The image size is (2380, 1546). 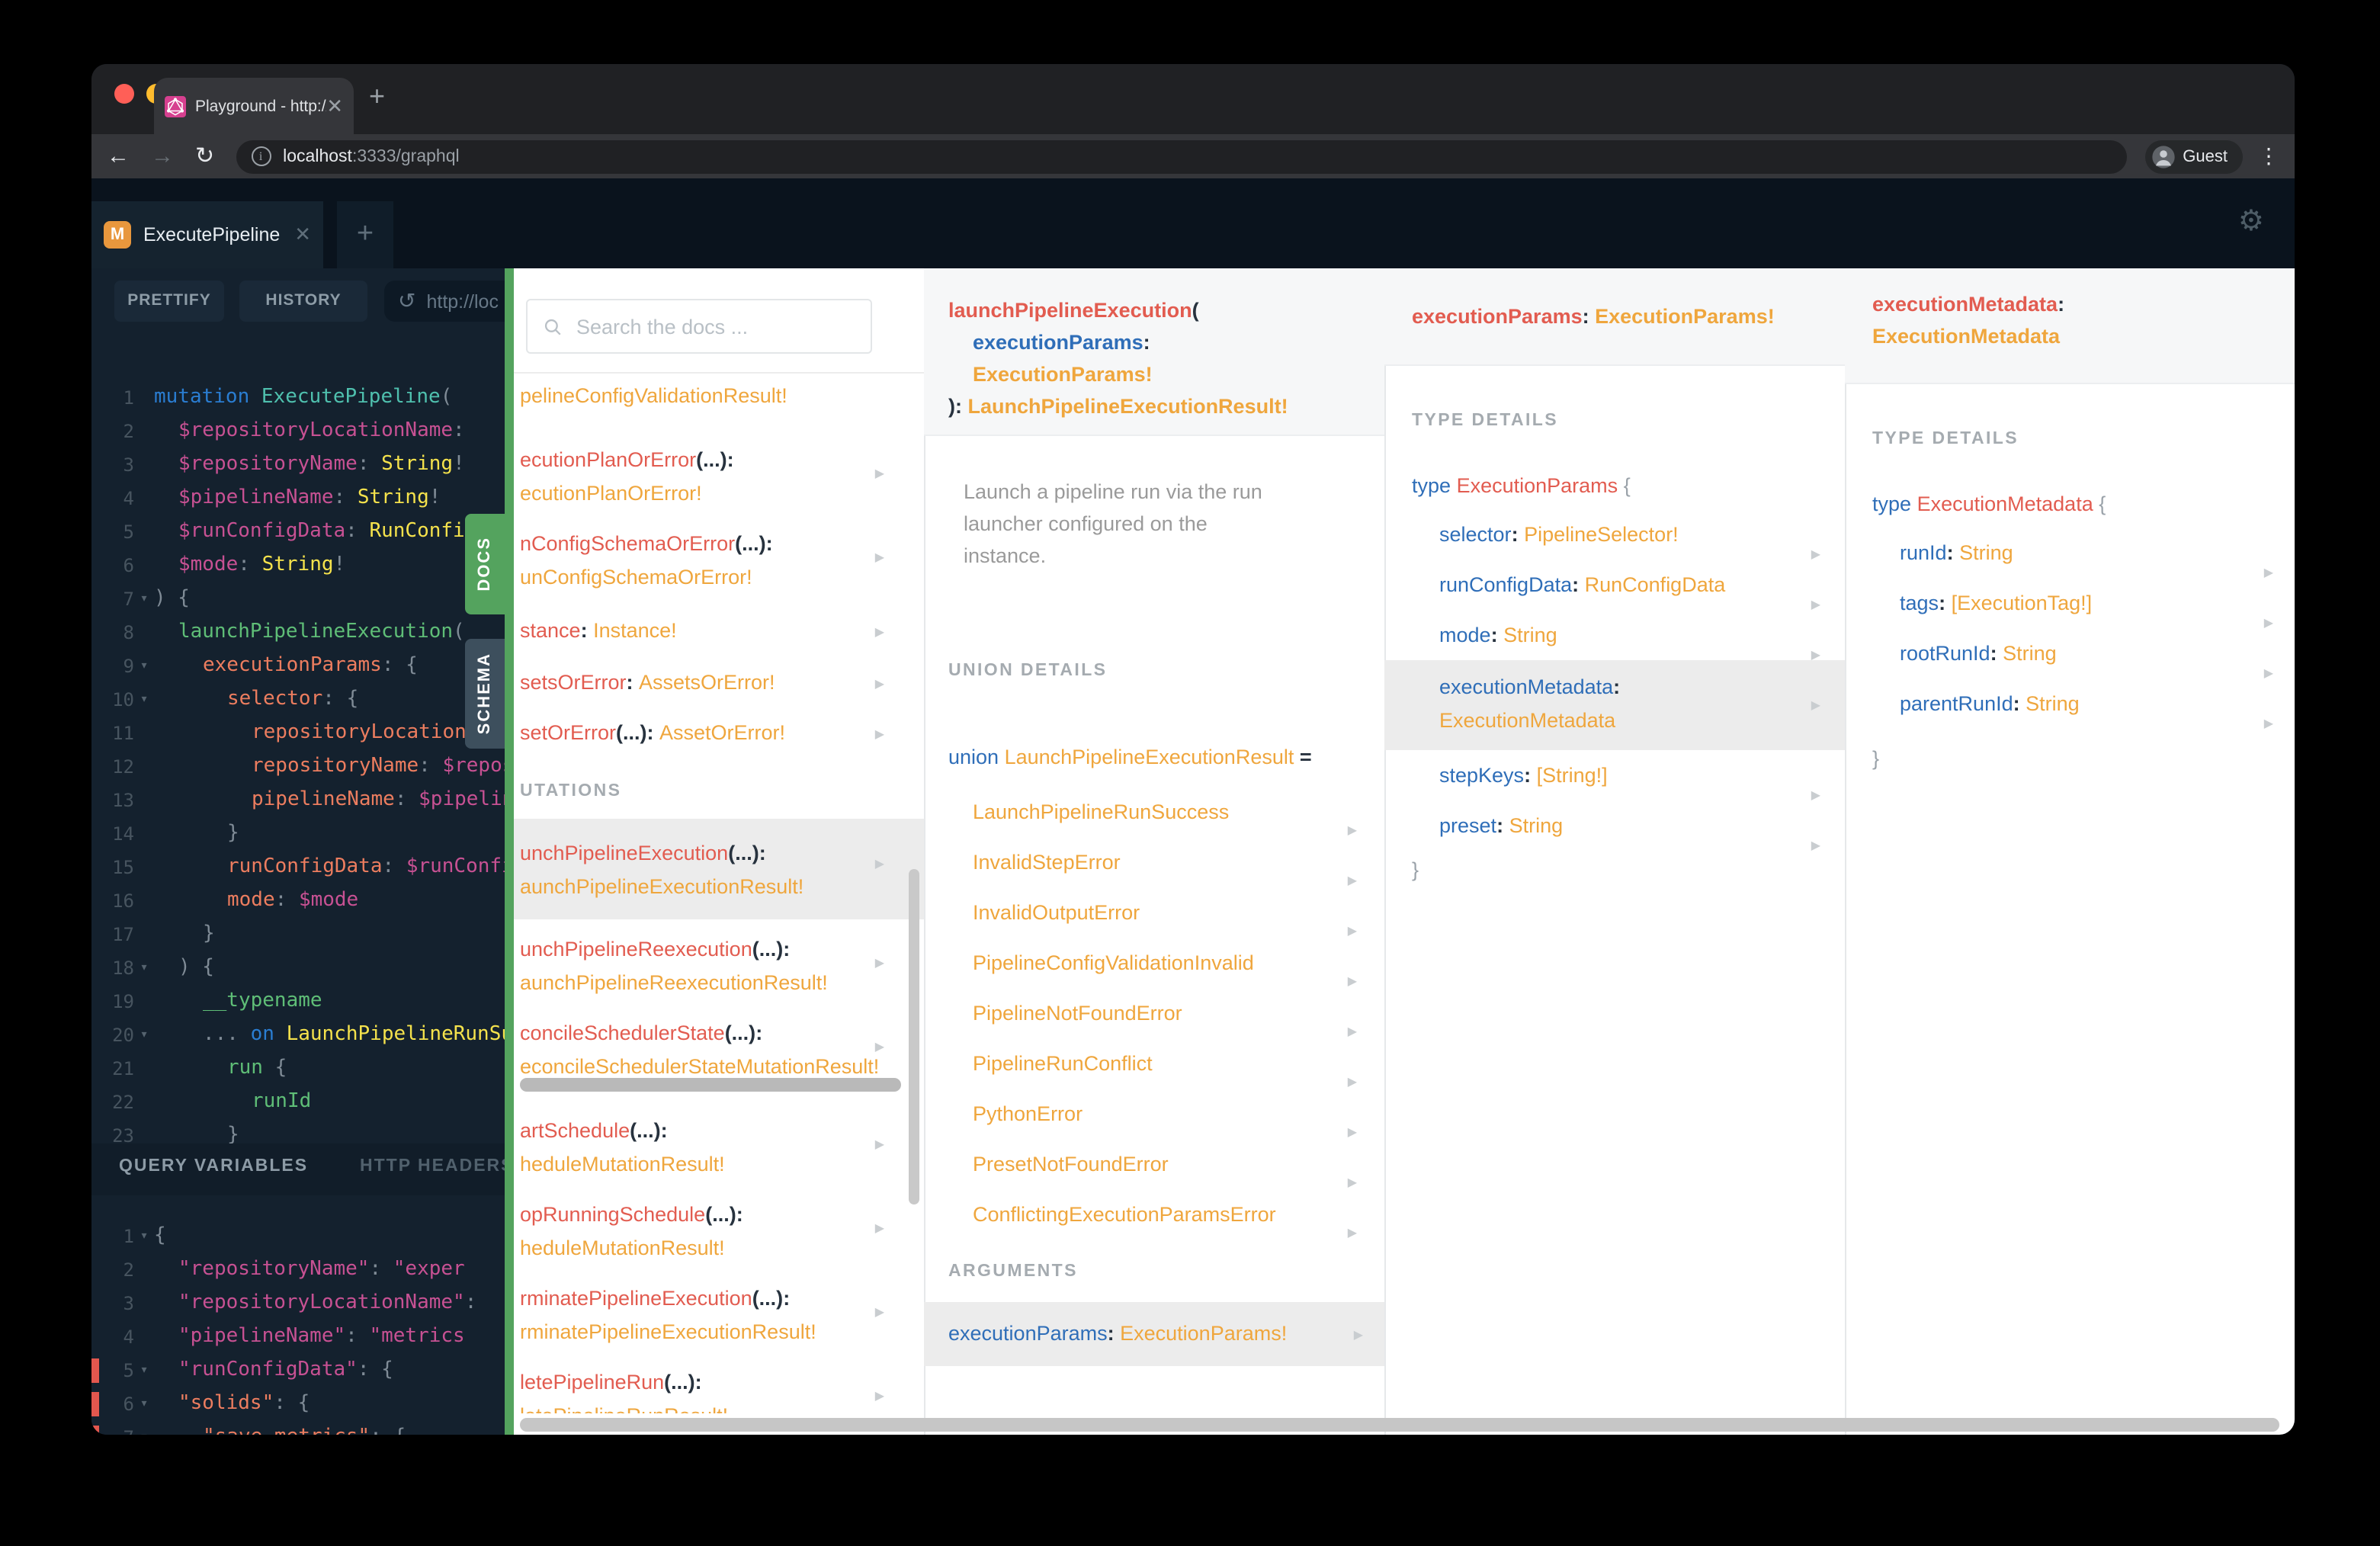 I want to click on docs-resize-handle, so click(x=509, y=851).